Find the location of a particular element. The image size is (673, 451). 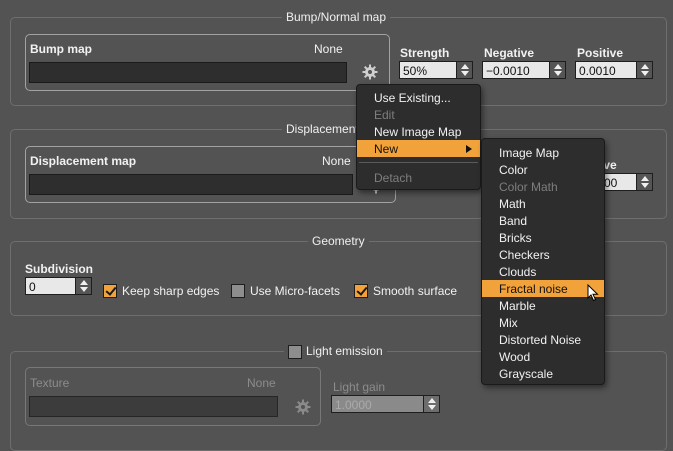

submenu-item-distorted-noise: Distorted Noise is located at coordinates (543, 339).